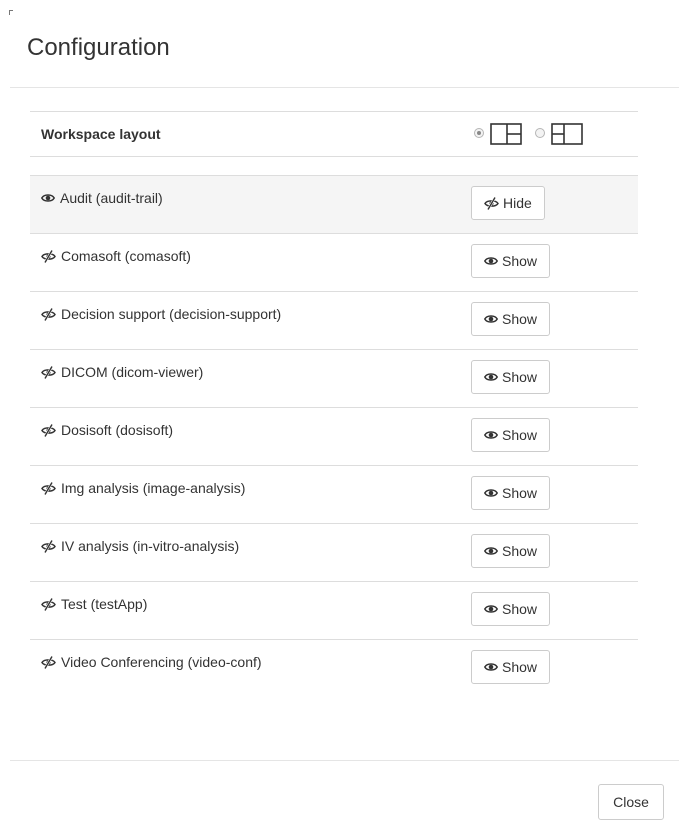 This screenshot has height=837, width=679. I want to click on app-label-text: IV analysis (in-vitro-analysis), so click(150, 546).